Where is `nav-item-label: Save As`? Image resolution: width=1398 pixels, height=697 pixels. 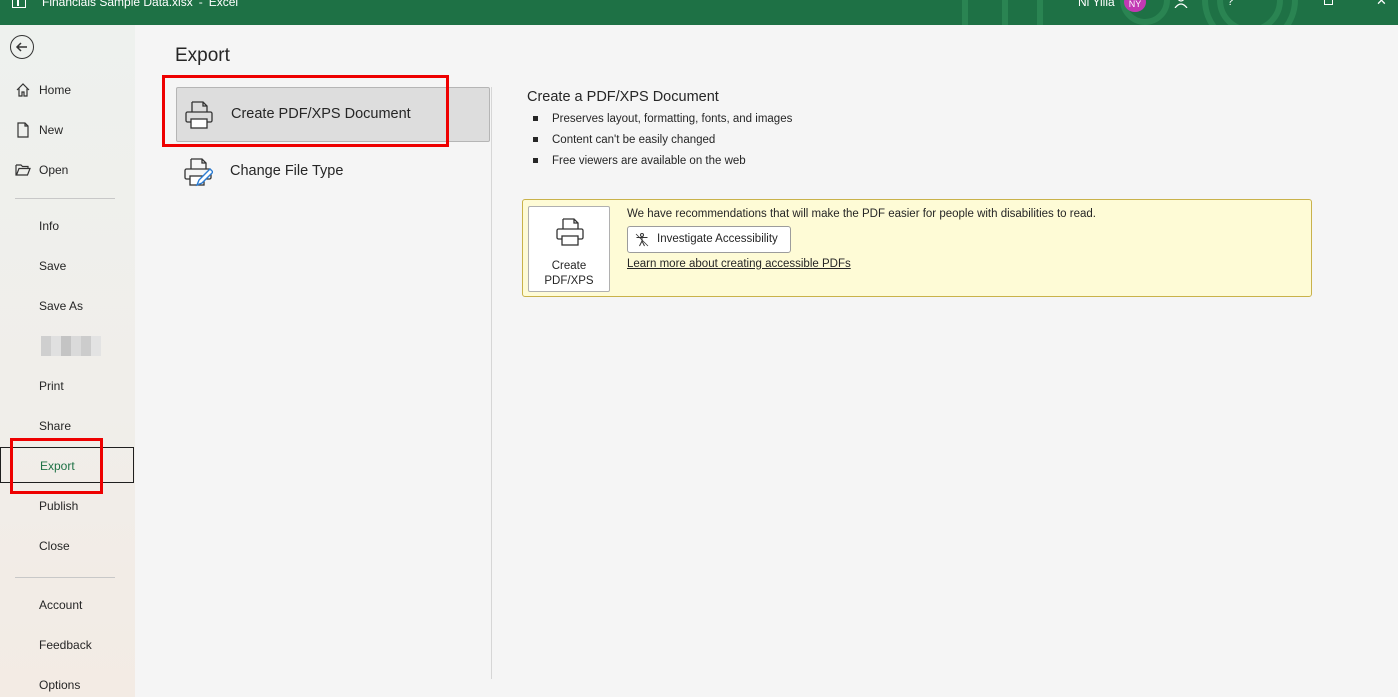 nav-item-label: Save As is located at coordinates (61, 306).